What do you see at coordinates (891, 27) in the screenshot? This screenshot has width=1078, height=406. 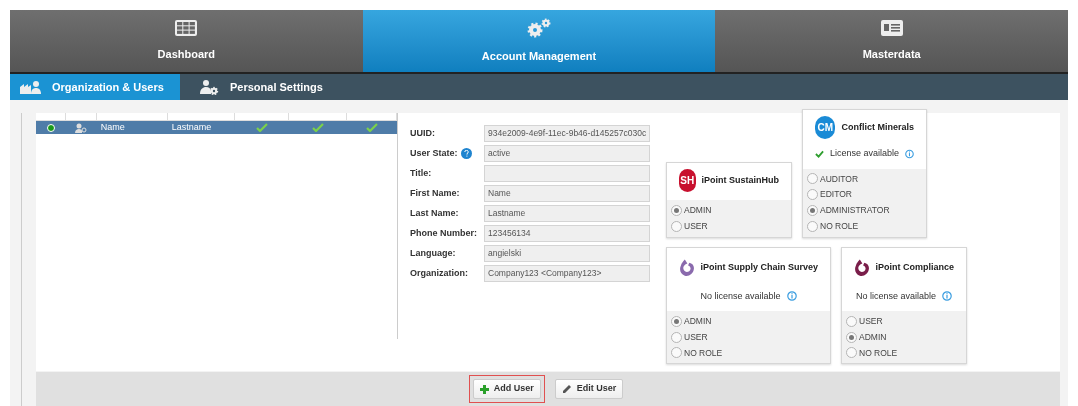 I see `id-card-icon` at bounding box center [891, 27].